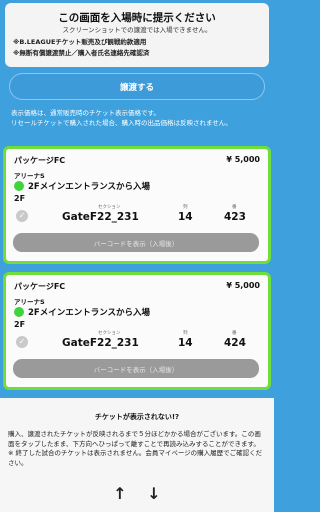 This screenshot has height=512, width=320. Describe the element at coordinates (137, 86) in the screenshot. I see `transfer-button: 譲渡する` at that location.